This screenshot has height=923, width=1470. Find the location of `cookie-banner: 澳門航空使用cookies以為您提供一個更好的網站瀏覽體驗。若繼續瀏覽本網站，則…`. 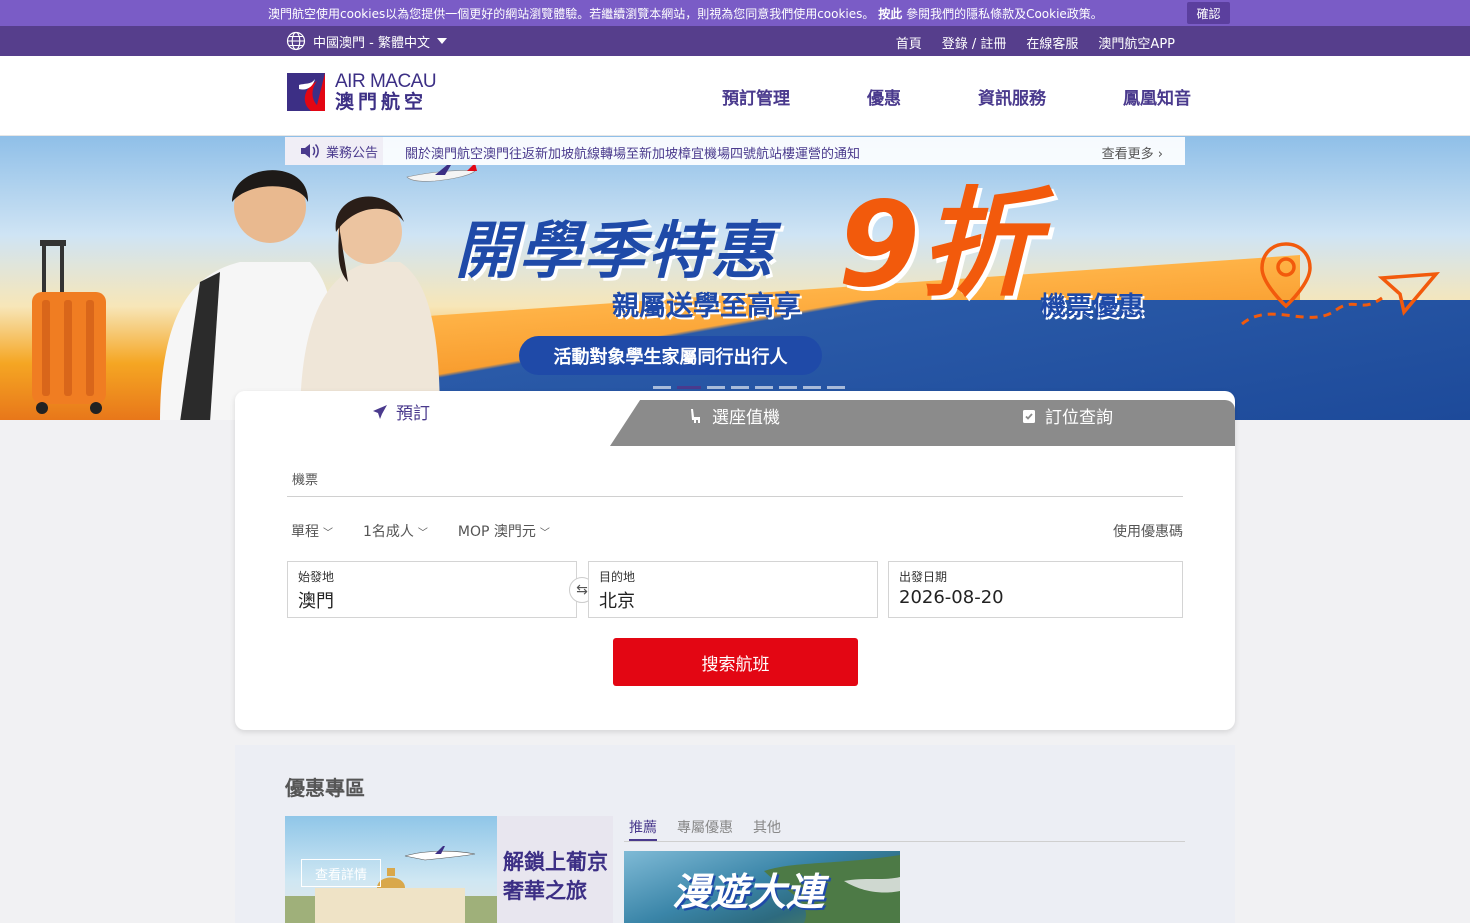

cookie-banner: 澳門航空使用cookies以為您提供一個更好的網站瀏覽體驗。若繼續瀏覽本網站，則… is located at coordinates (735, 13).